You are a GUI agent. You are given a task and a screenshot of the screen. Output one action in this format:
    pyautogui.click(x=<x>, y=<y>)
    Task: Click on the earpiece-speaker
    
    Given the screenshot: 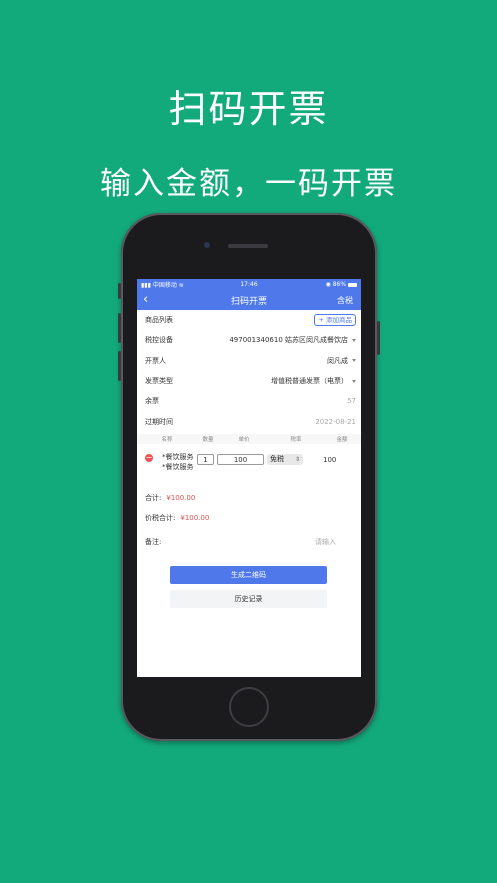 What is the action you would take?
    pyautogui.click(x=248, y=246)
    